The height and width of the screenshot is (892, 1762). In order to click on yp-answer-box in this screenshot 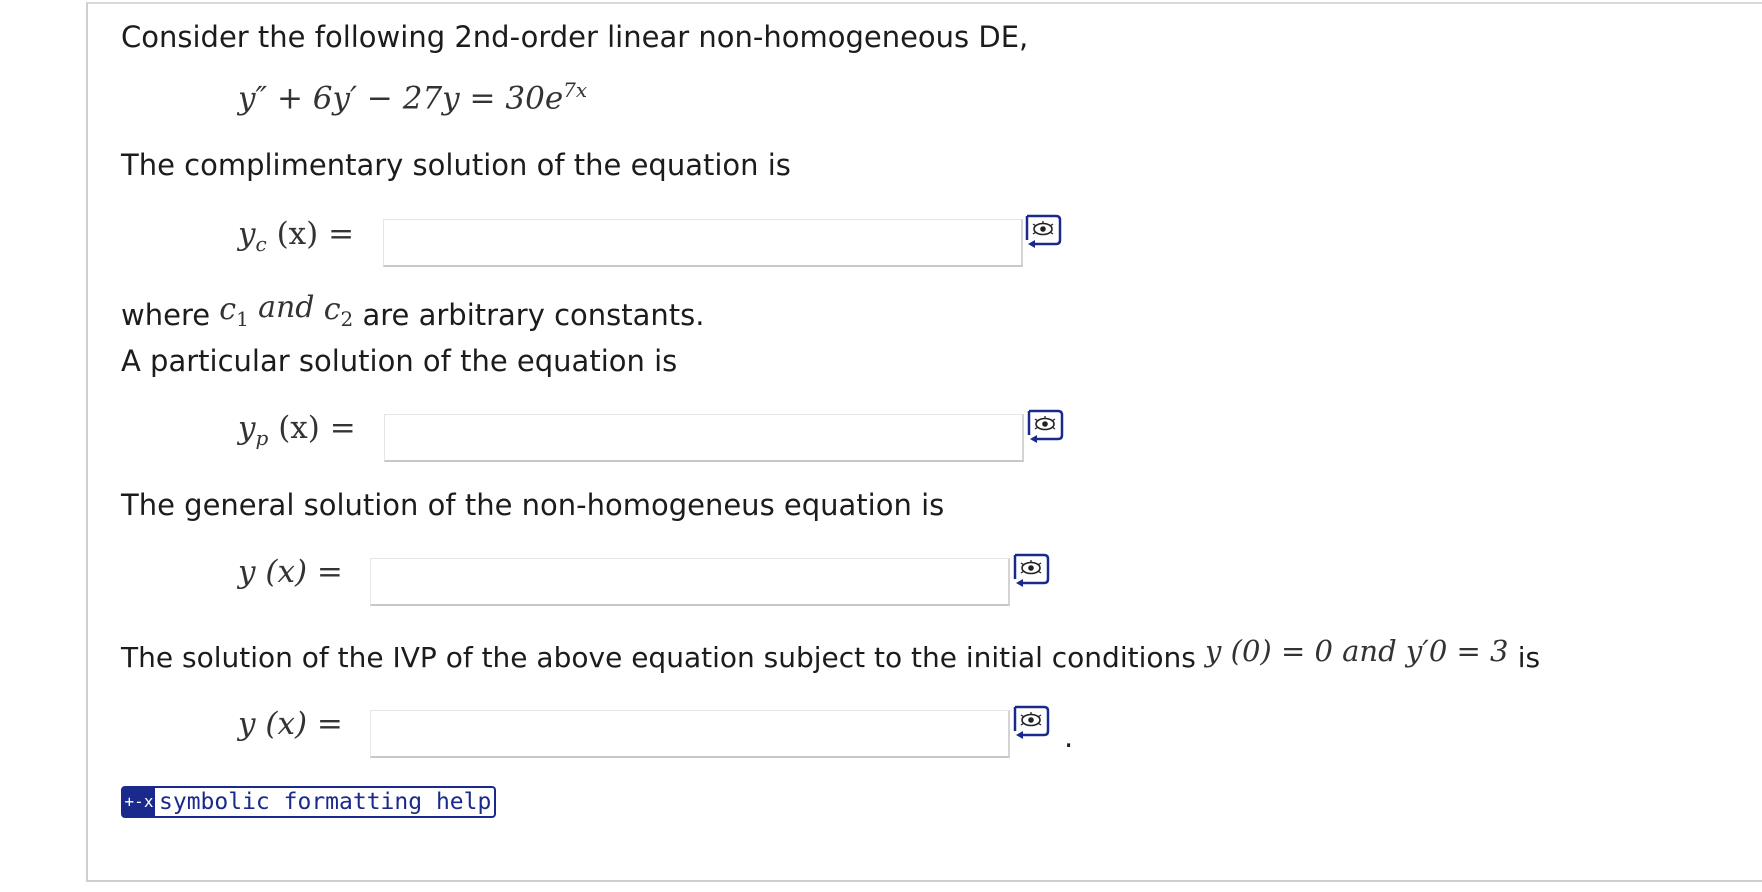, I will do `click(704, 438)`.